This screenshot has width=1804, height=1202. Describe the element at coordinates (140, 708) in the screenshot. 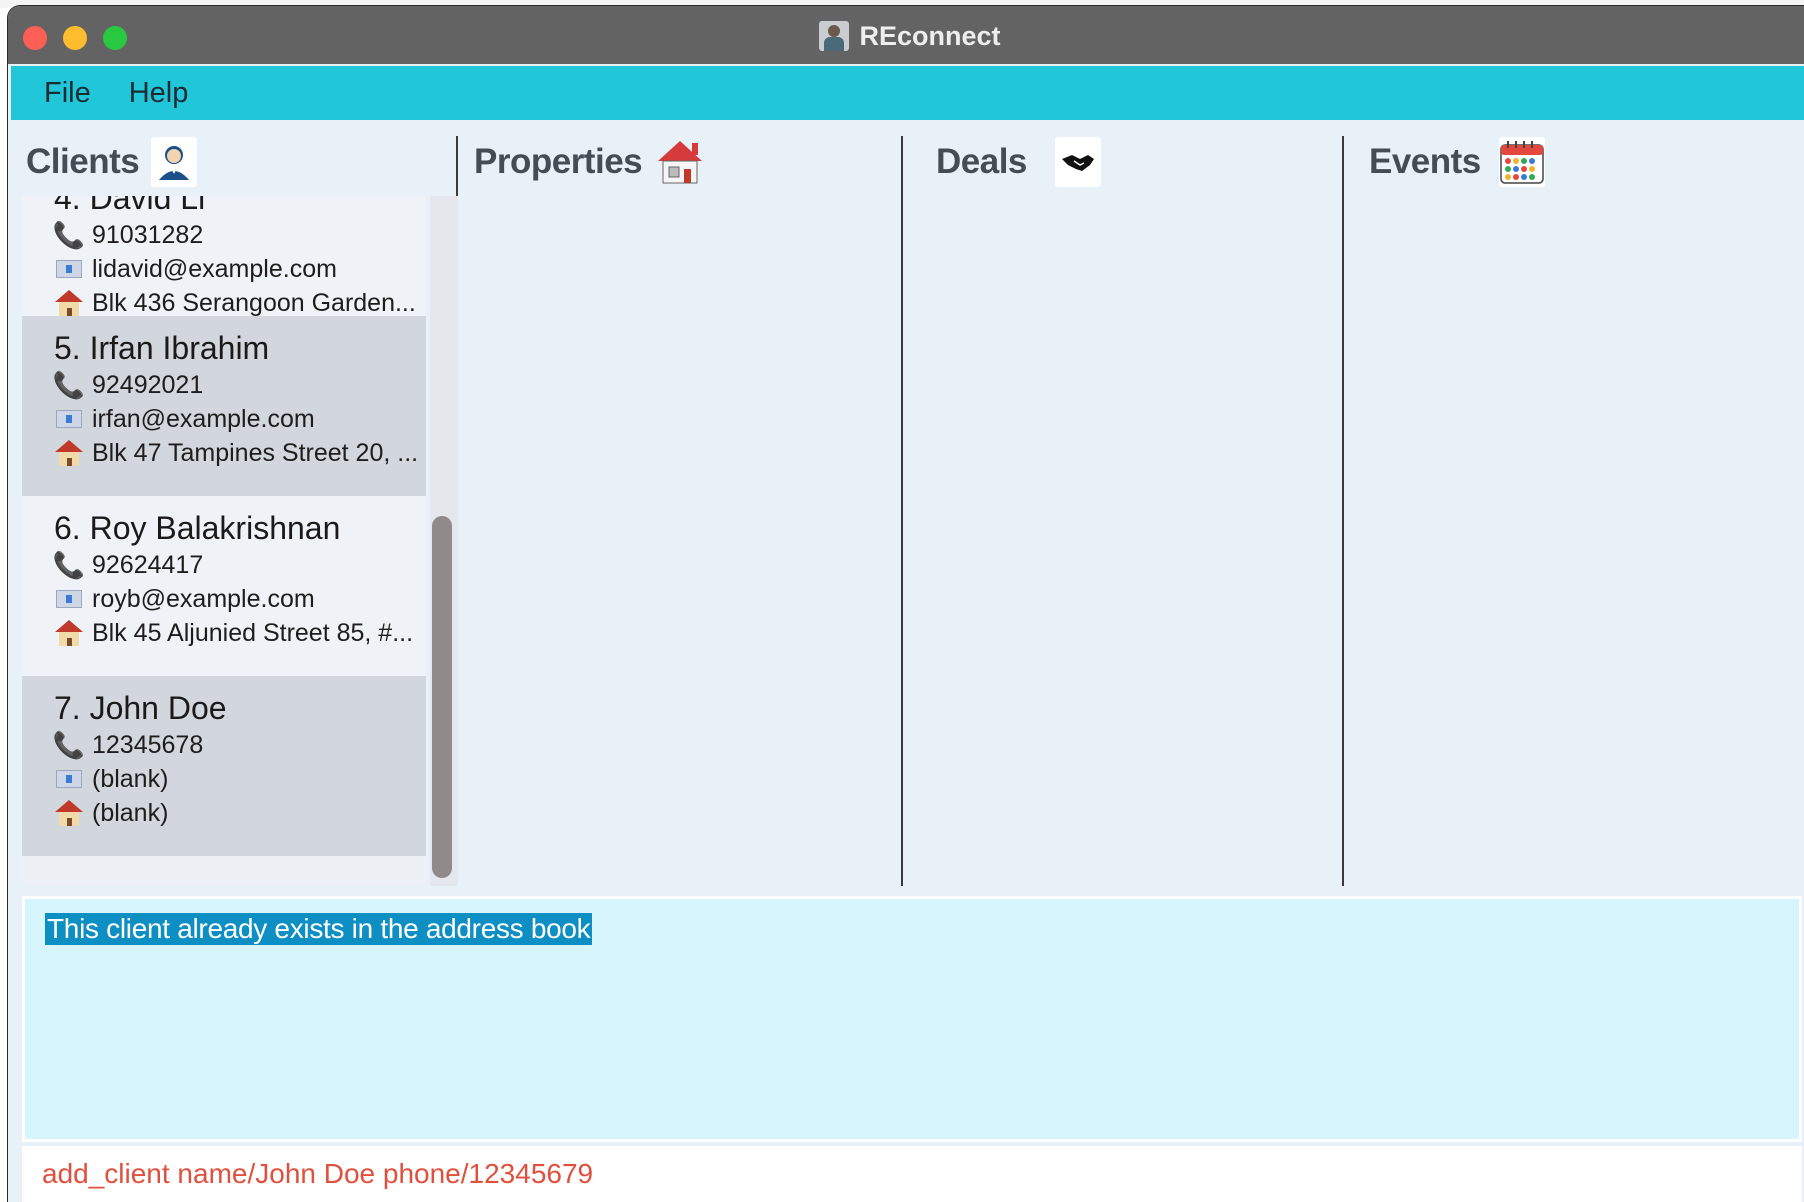

I see `client-name: 7. John Doe` at that location.